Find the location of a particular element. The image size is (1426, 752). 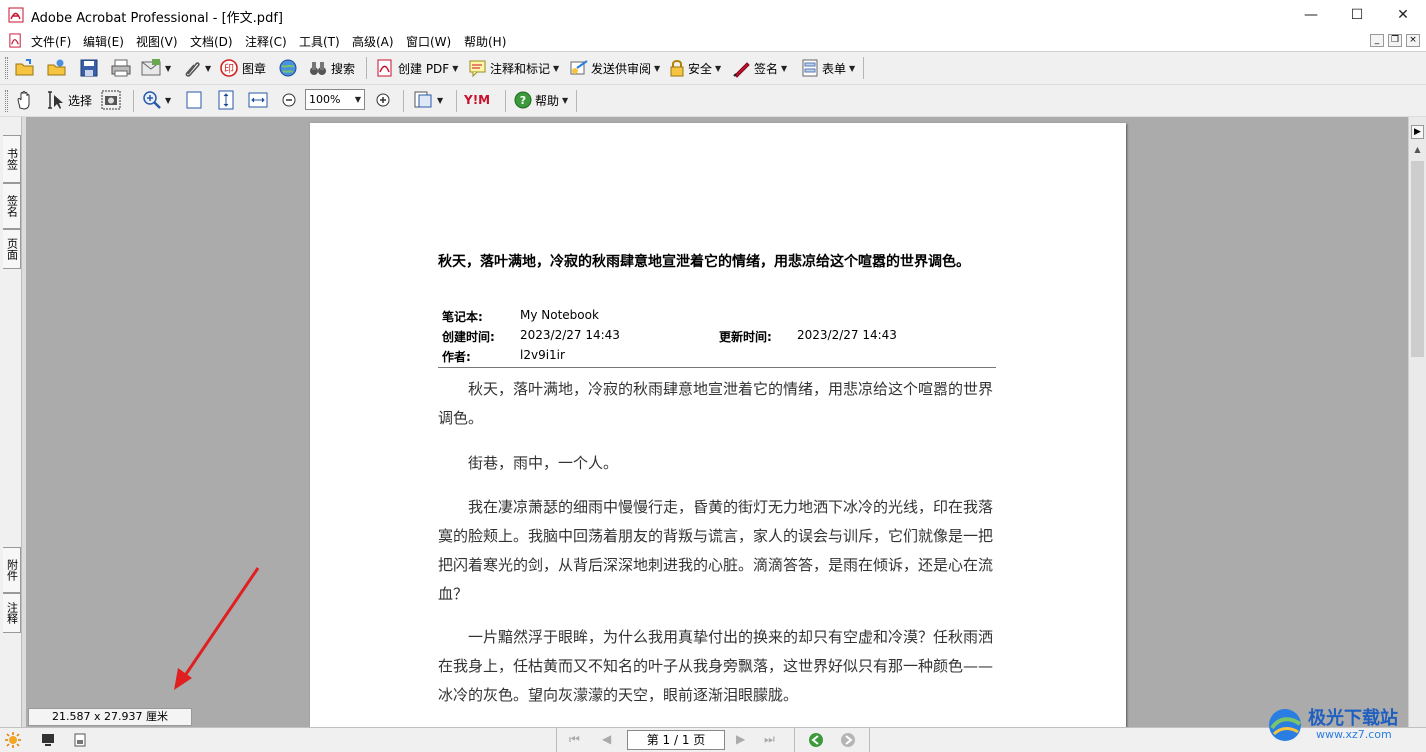

email-icon: ▼ is located at coordinates (155, 68).